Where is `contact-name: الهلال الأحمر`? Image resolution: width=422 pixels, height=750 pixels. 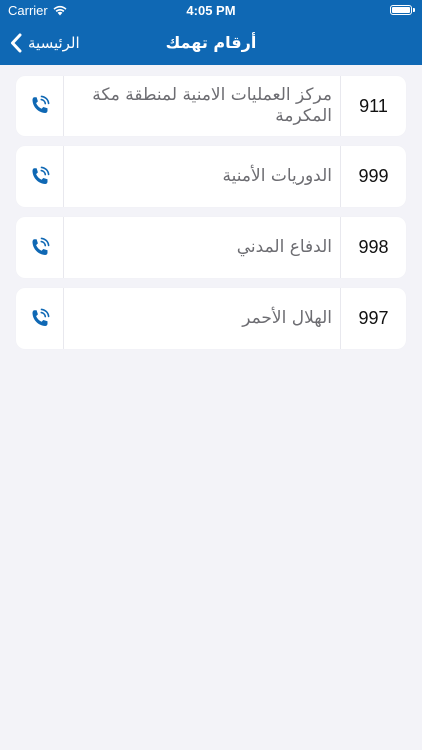
contact-name: الهلال الأحمر is located at coordinates (201, 318).